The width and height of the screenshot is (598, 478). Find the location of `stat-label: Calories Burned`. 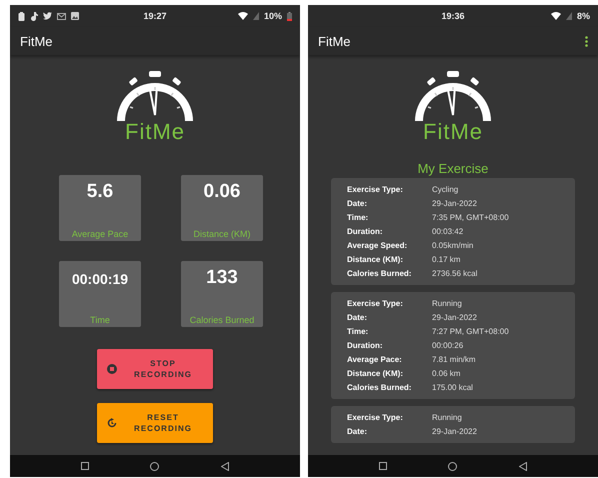

stat-label: Calories Burned is located at coordinates (222, 320).